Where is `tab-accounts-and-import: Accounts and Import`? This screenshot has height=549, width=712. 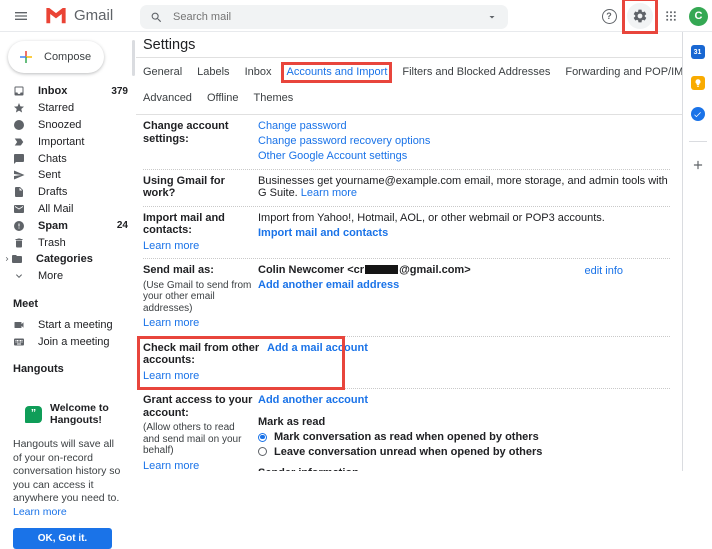
tab-accounts-and-import: Accounts and Import is located at coordinates (336, 74).